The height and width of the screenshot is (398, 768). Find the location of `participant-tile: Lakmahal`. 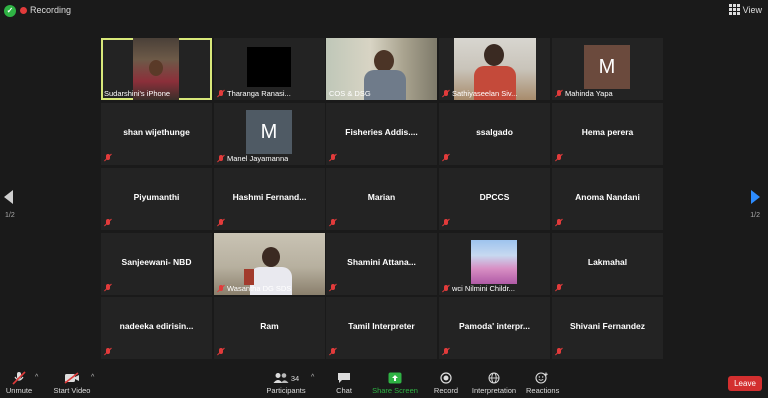

participant-tile: Lakmahal is located at coordinates (607, 264).